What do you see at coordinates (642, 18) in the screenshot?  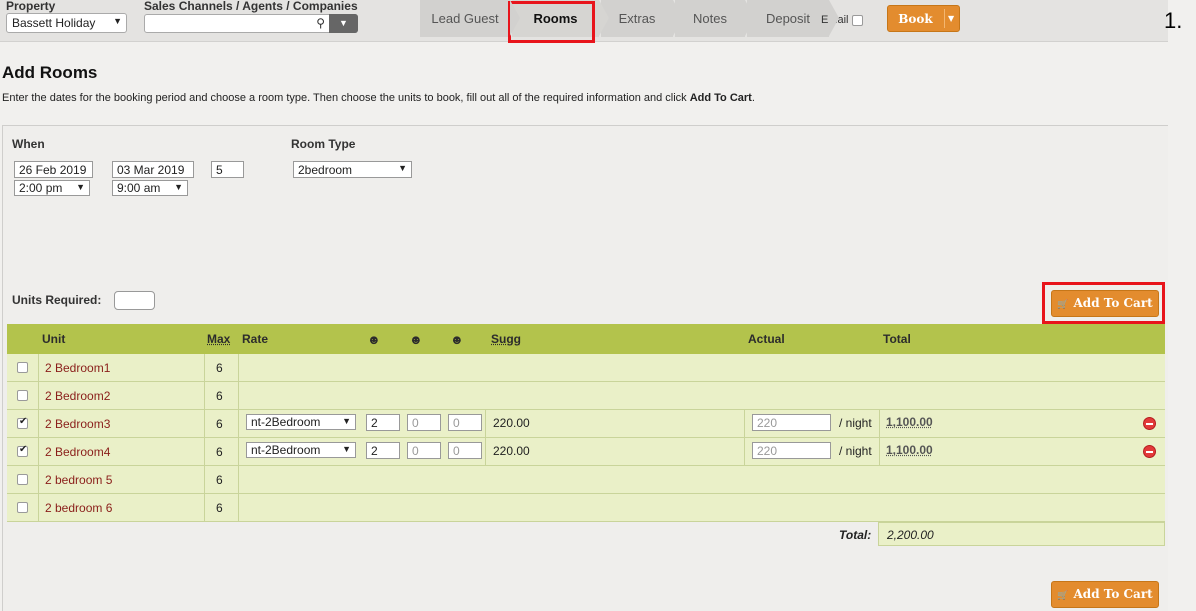 I see `step-extras: Extras` at bounding box center [642, 18].